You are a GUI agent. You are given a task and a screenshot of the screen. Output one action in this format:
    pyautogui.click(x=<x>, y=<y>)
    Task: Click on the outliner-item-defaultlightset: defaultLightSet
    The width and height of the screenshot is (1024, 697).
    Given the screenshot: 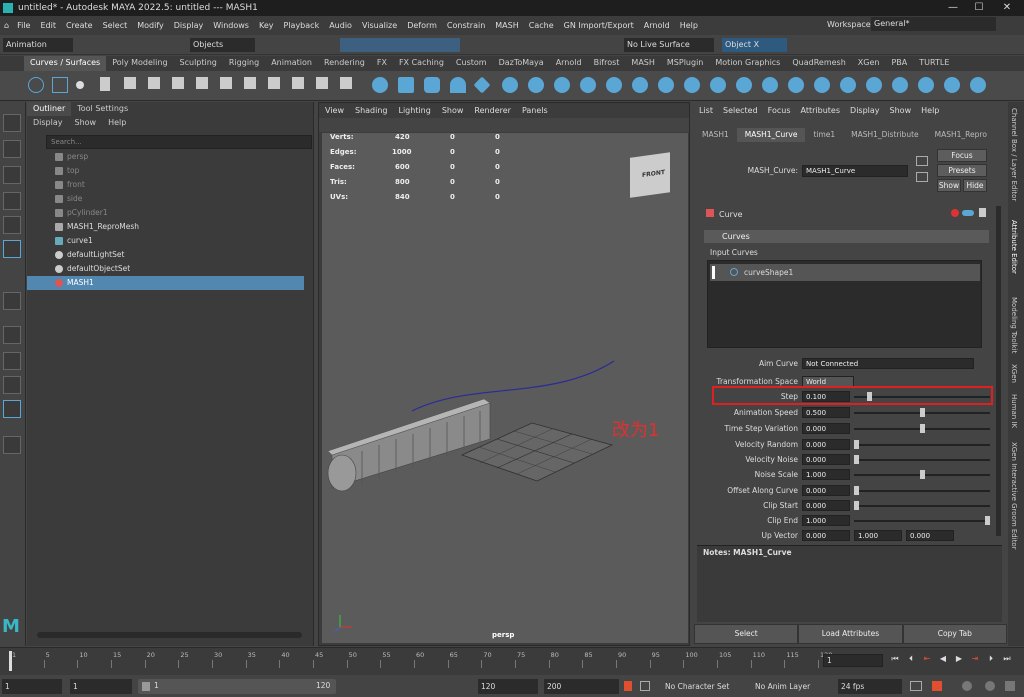 What is the action you would take?
    pyautogui.click(x=165, y=255)
    